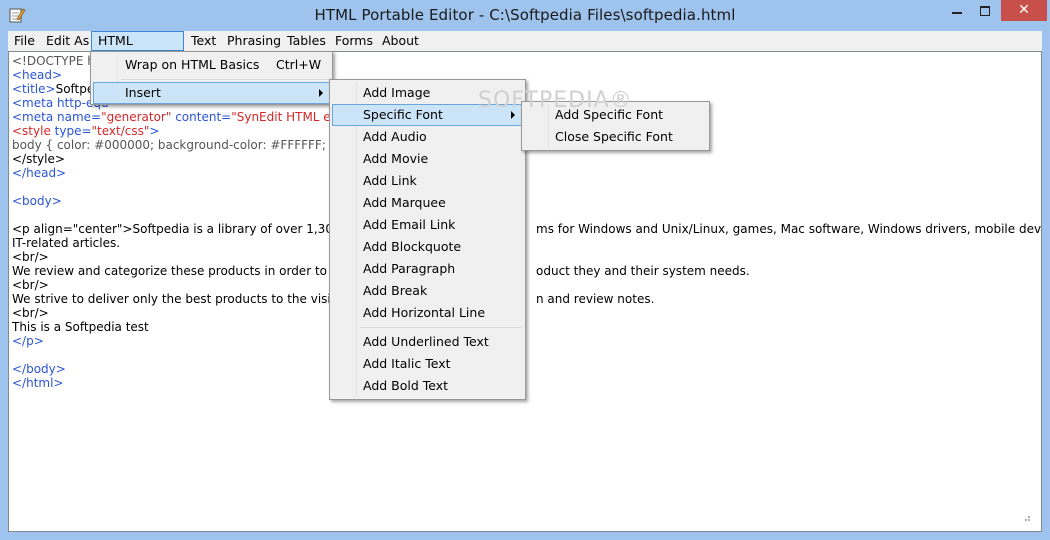  I want to click on menu-item-add-marquee: Add Marquee, so click(427, 203).